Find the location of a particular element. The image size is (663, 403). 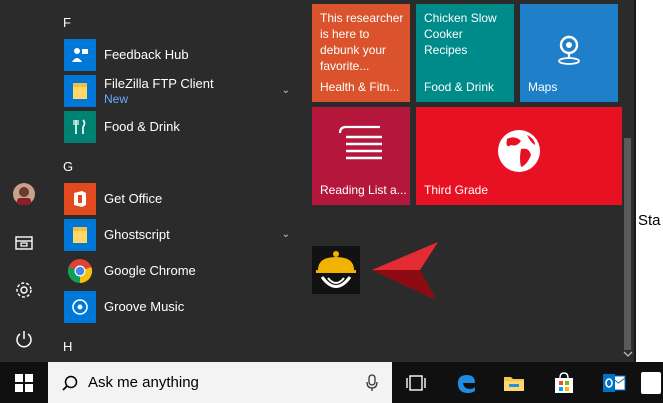

tile-headline: Chicken Slow Cooker Recipes is located at coordinates (460, 34).